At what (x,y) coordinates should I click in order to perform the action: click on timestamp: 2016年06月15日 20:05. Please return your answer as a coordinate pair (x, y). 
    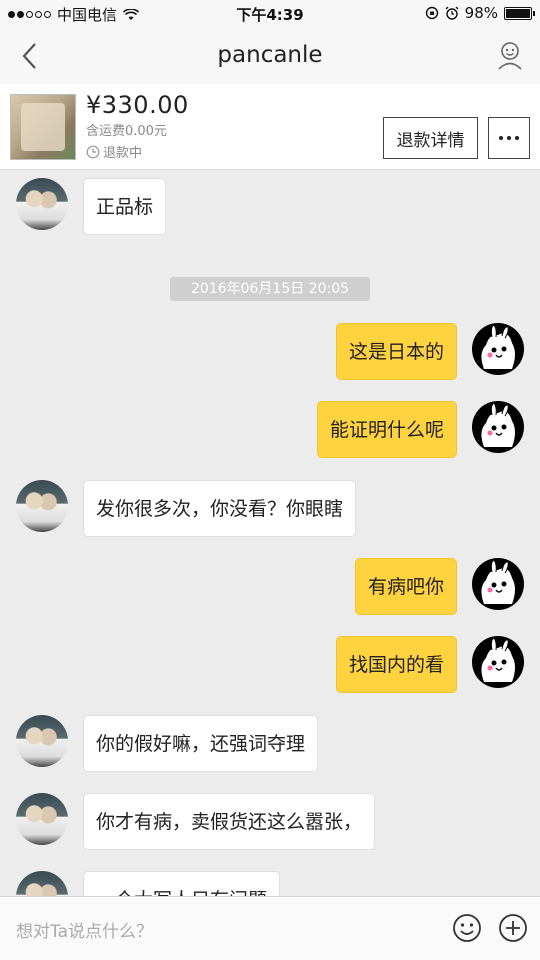
    Looking at the image, I should click on (270, 289).